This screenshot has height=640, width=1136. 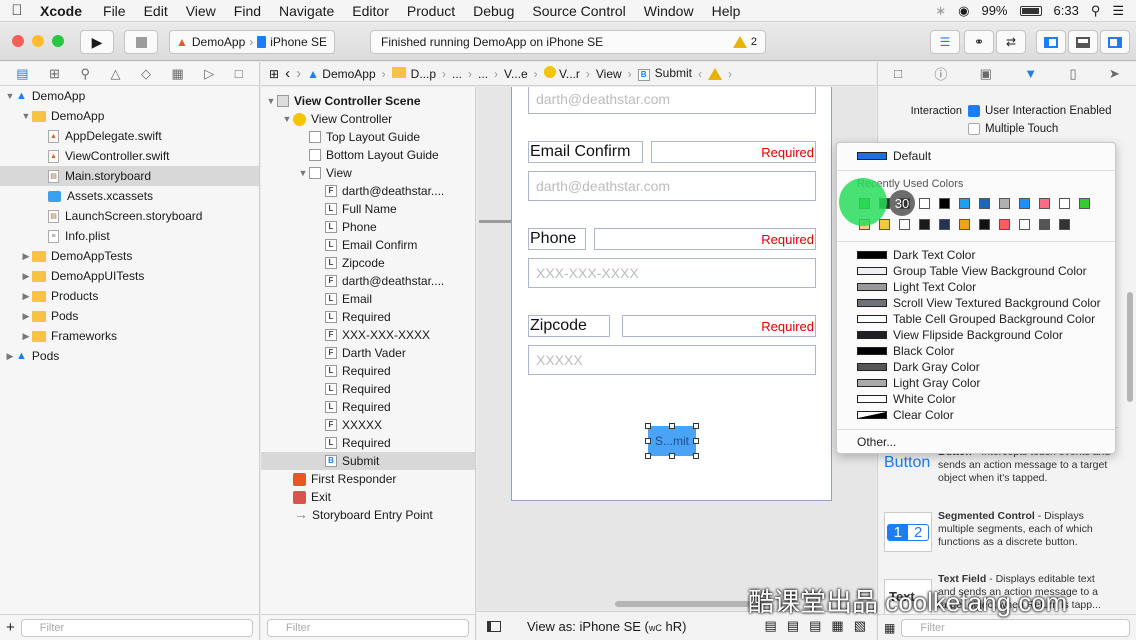 What do you see at coordinates (771, 626) in the screenshot?
I see `update-frames-icon: ▤` at bounding box center [771, 626].